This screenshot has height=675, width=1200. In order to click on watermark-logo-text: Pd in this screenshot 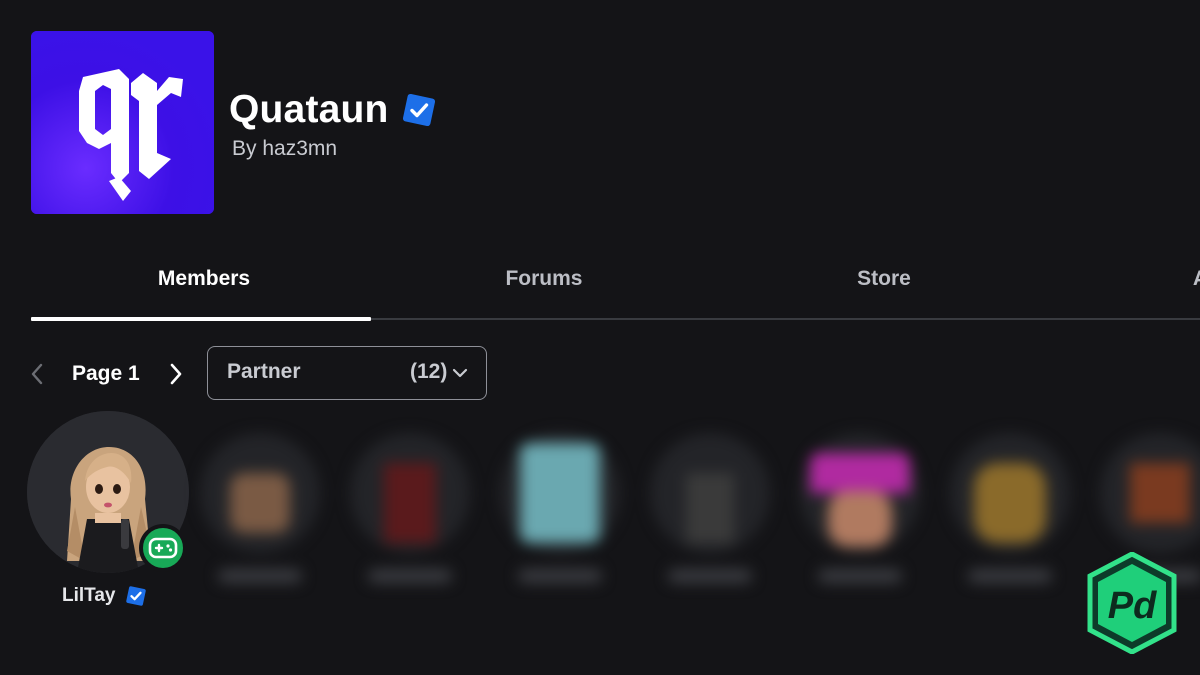, I will do `click(1132, 606)`.